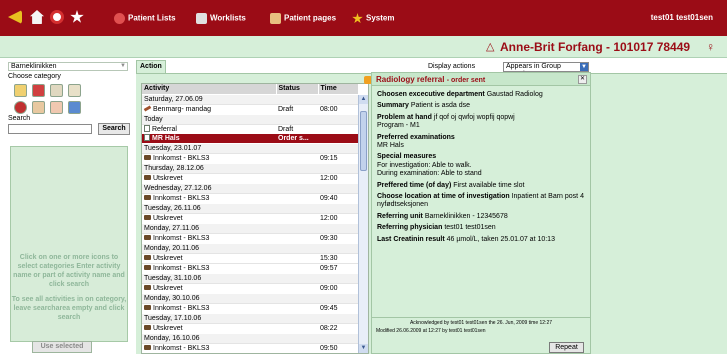 The height and width of the screenshot is (354, 727). Describe the element at coordinates (682, 17) in the screenshot. I see `current-user: test01 test01sen` at that location.